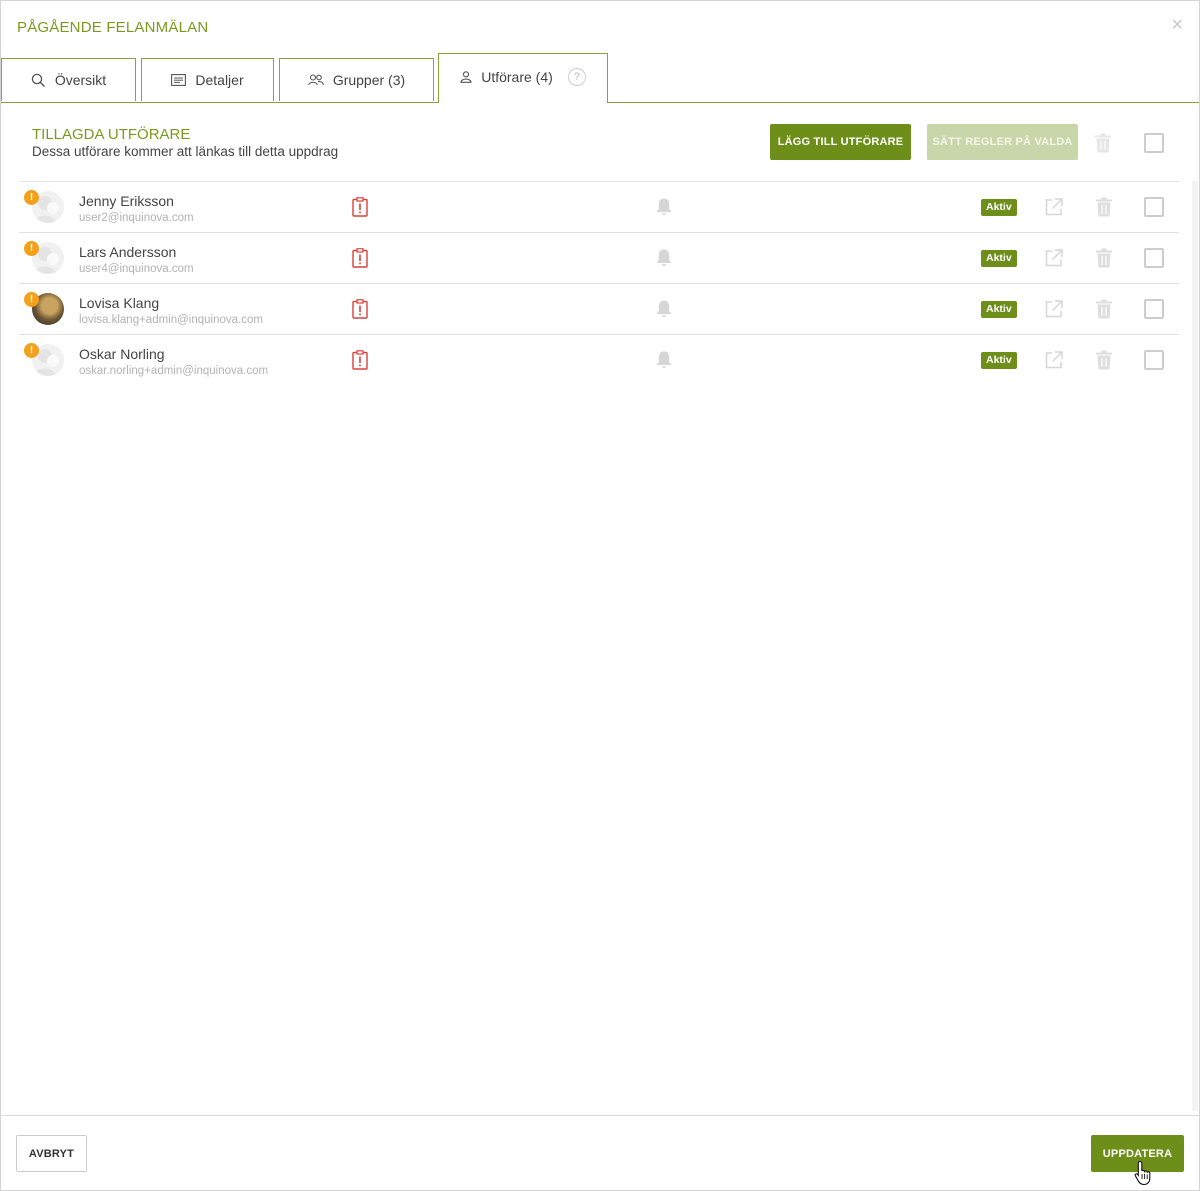  Describe the element at coordinates (1002, 142) in the screenshot. I see `set-rules-button: SÄTT REGLER PÅ VALDA` at that location.